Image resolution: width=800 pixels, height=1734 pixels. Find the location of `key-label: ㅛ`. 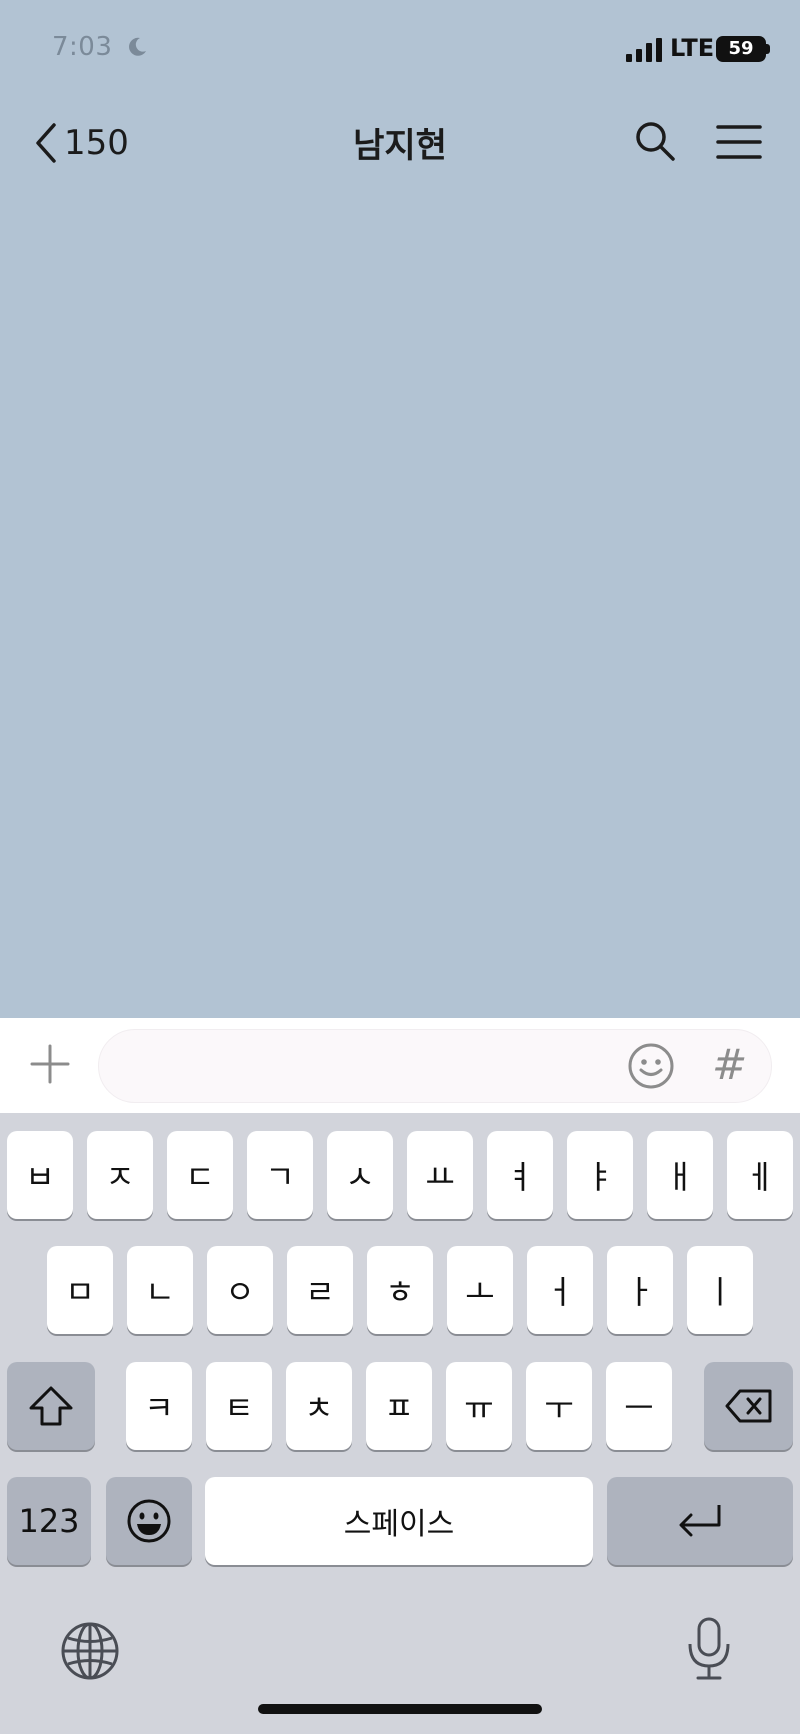

key-label: ㅛ is located at coordinates (440, 1177).